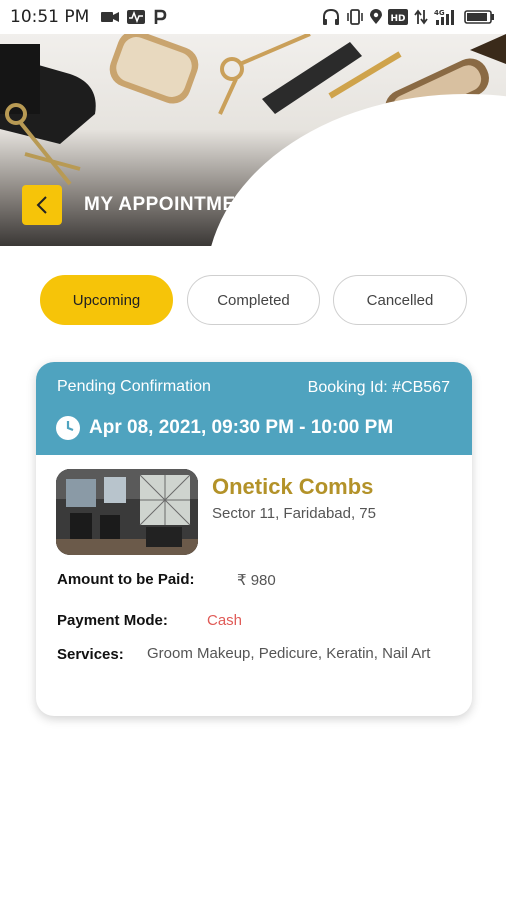 This screenshot has width=506, height=900. What do you see at coordinates (294, 513) in the screenshot?
I see `salon-address: Sector 11, Faridabad, 75` at bounding box center [294, 513].